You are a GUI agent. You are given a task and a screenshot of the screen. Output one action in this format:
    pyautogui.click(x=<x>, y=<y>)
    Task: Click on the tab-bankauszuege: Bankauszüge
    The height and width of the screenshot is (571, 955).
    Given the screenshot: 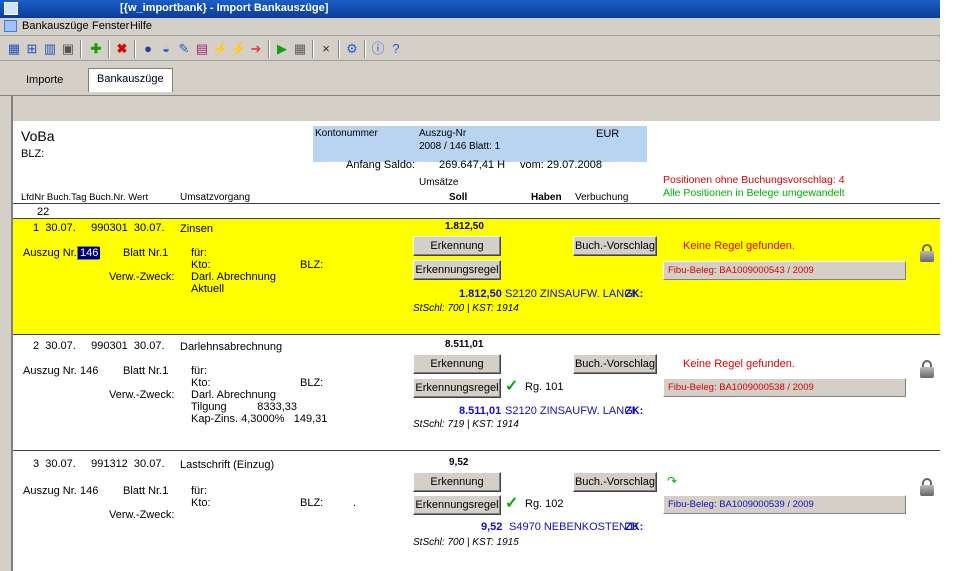 What is the action you would take?
    pyautogui.click(x=130, y=80)
    